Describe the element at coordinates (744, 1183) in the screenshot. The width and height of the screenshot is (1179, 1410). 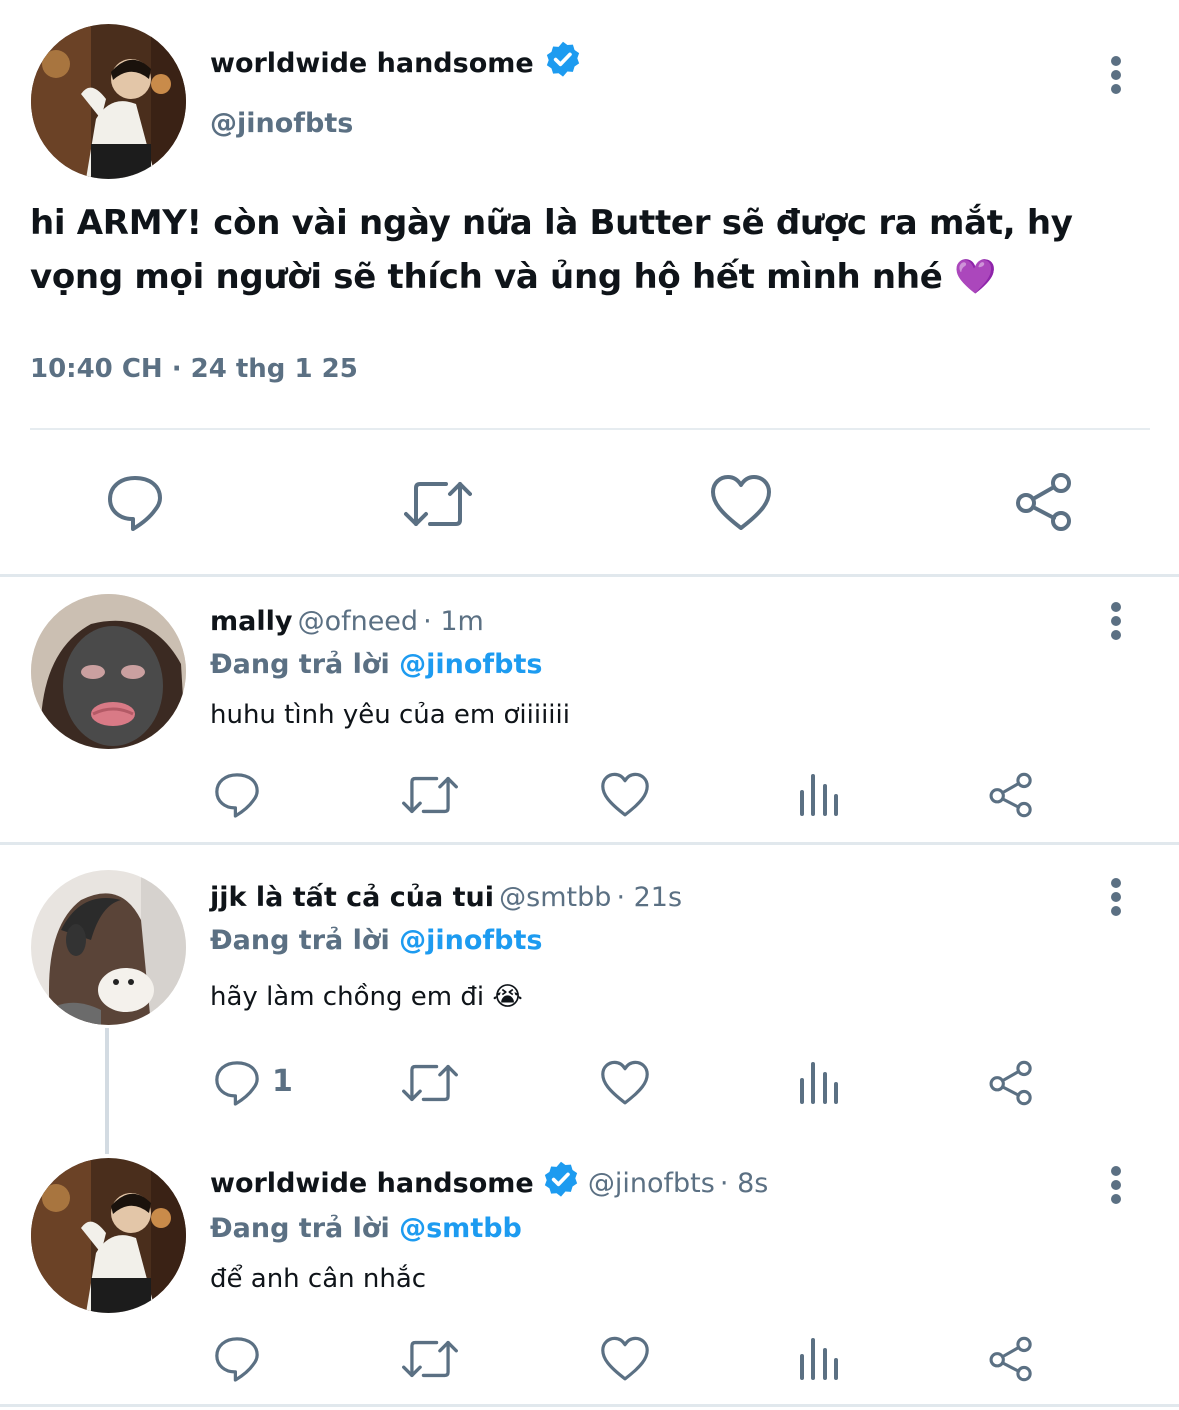
I see `reply-time: · 8s` at that location.